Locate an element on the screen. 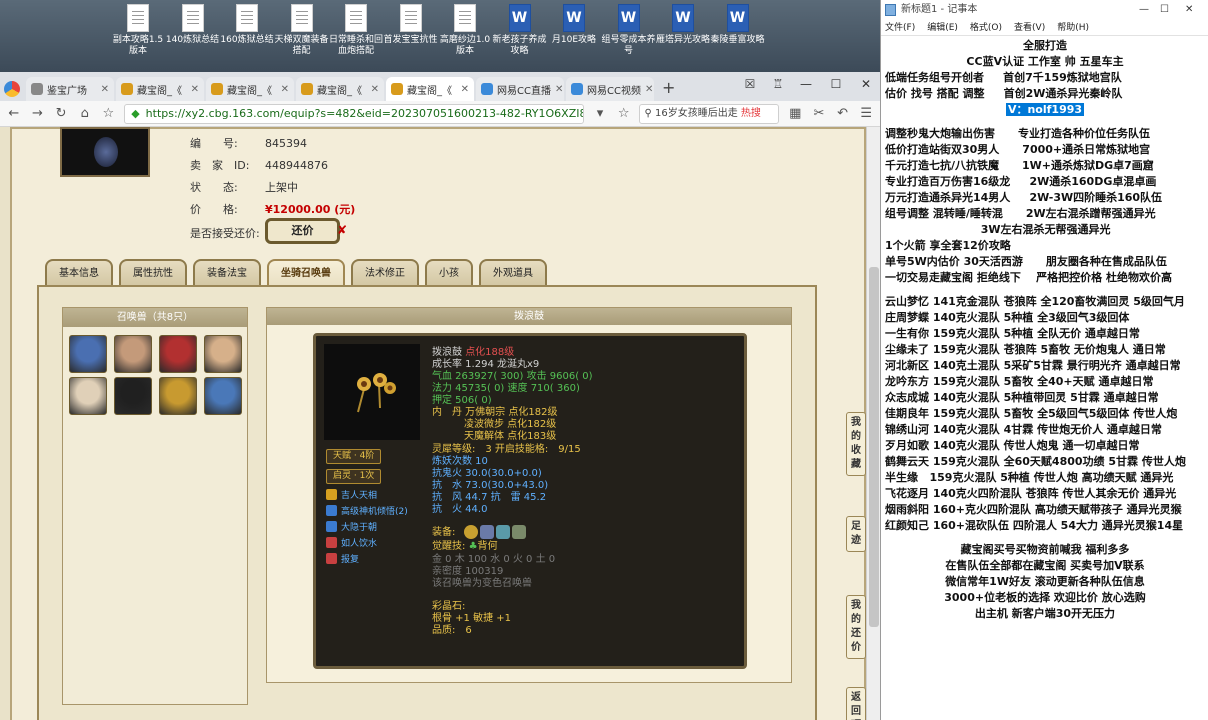 This screenshot has width=1208, height=720. tab-search-icon: ☒ is located at coordinates (750, 84).